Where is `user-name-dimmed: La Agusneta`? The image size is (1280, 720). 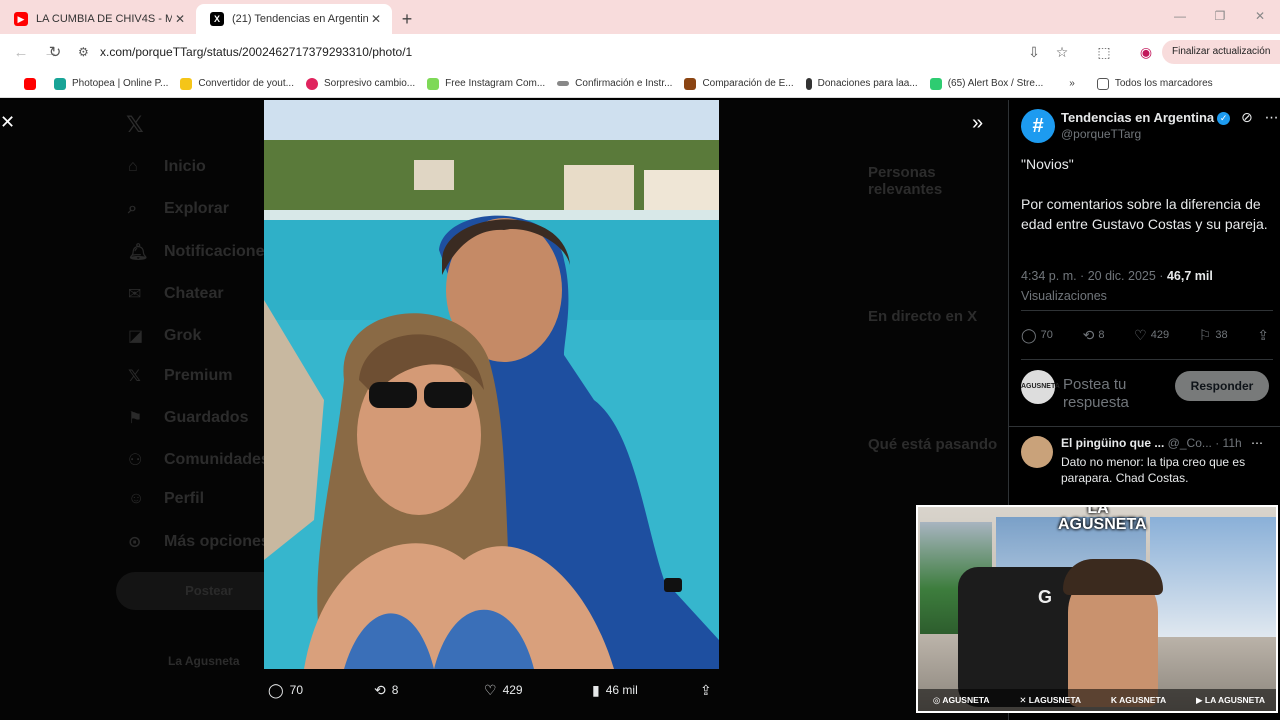
user-name-dimmed: La Agusneta is located at coordinates (204, 661).